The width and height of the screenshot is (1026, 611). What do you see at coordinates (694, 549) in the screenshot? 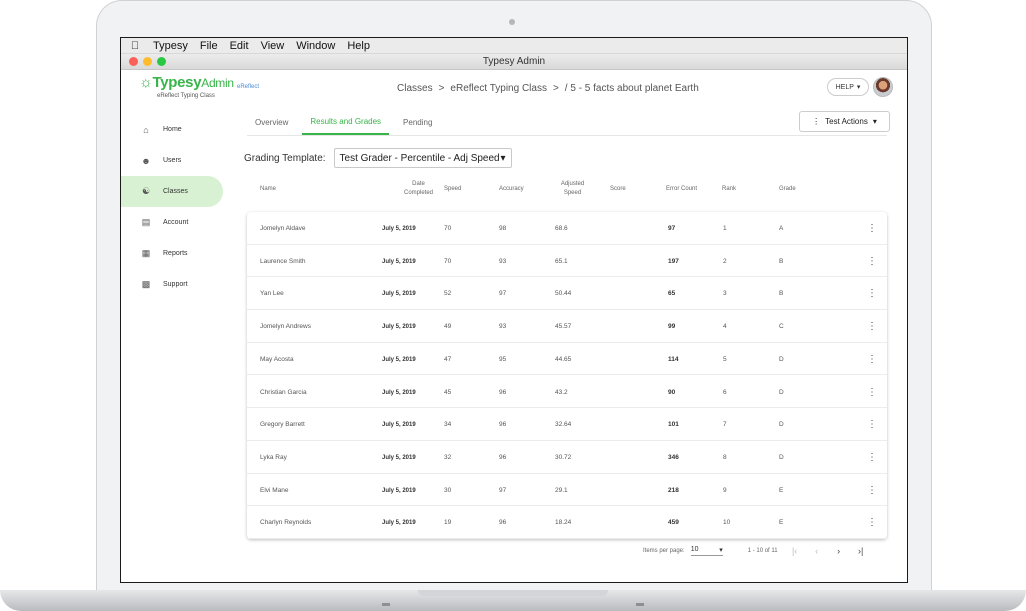
I see `items-per-page-value: 10` at bounding box center [694, 549].